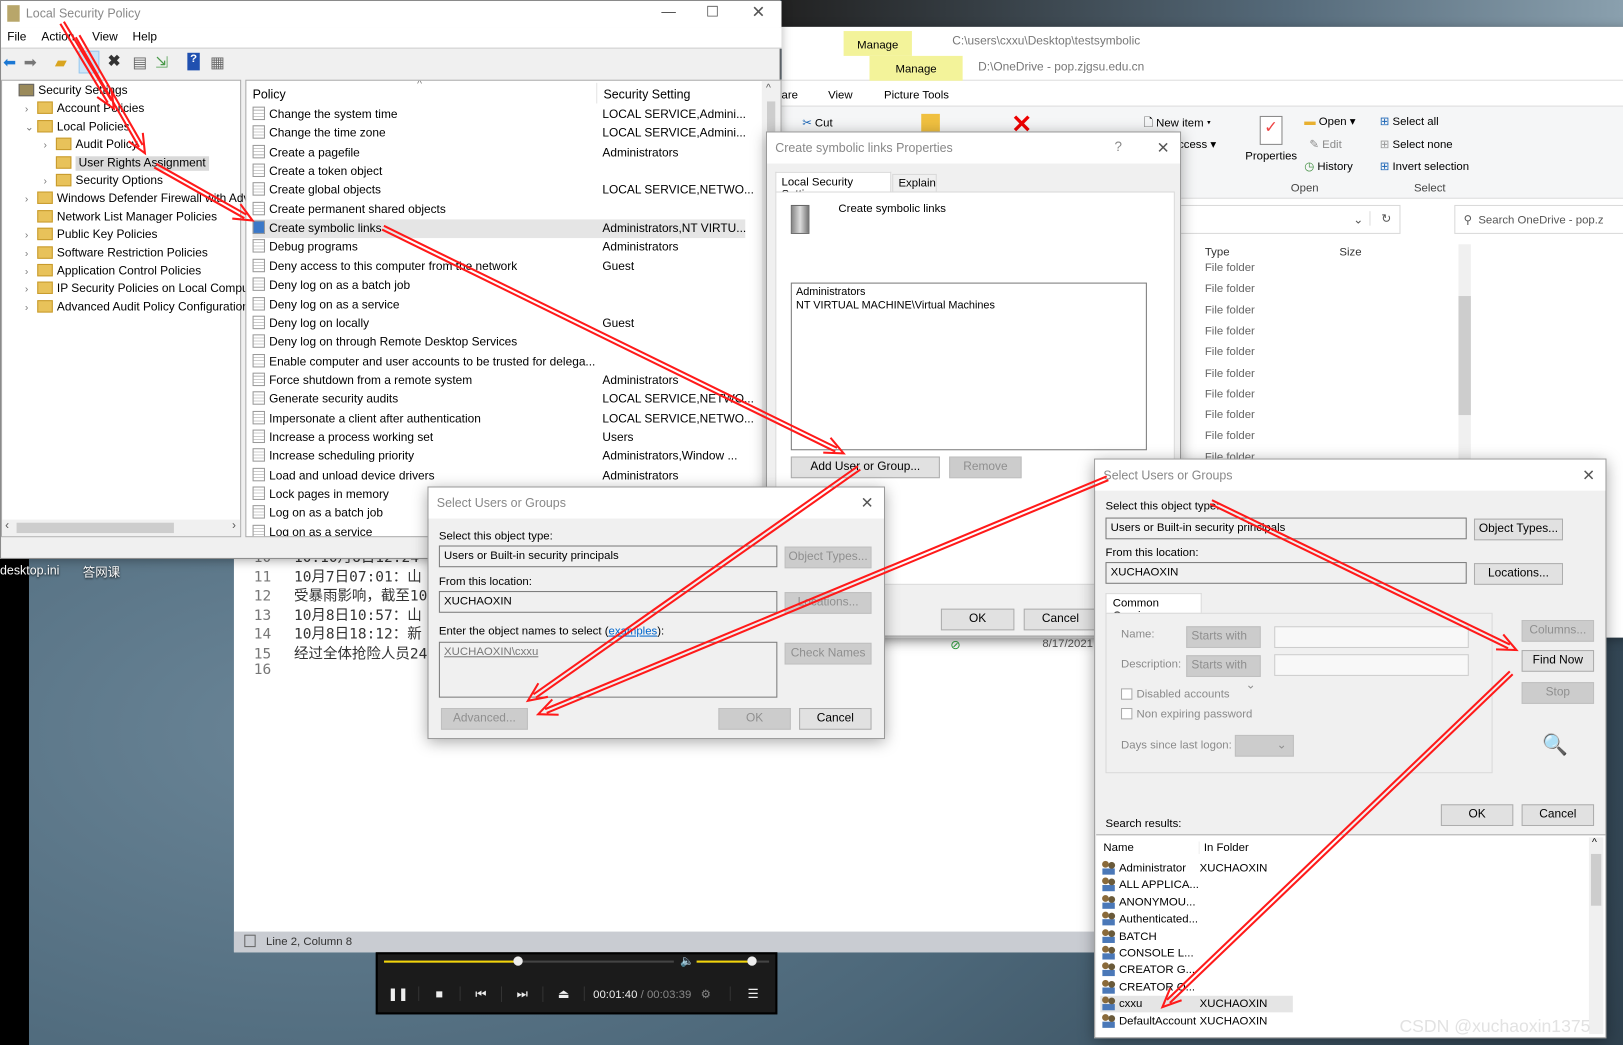  What do you see at coordinates (1495, 1026) in the screenshot?
I see `watermark: CSDN @xuchaoxin1375` at bounding box center [1495, 1026].